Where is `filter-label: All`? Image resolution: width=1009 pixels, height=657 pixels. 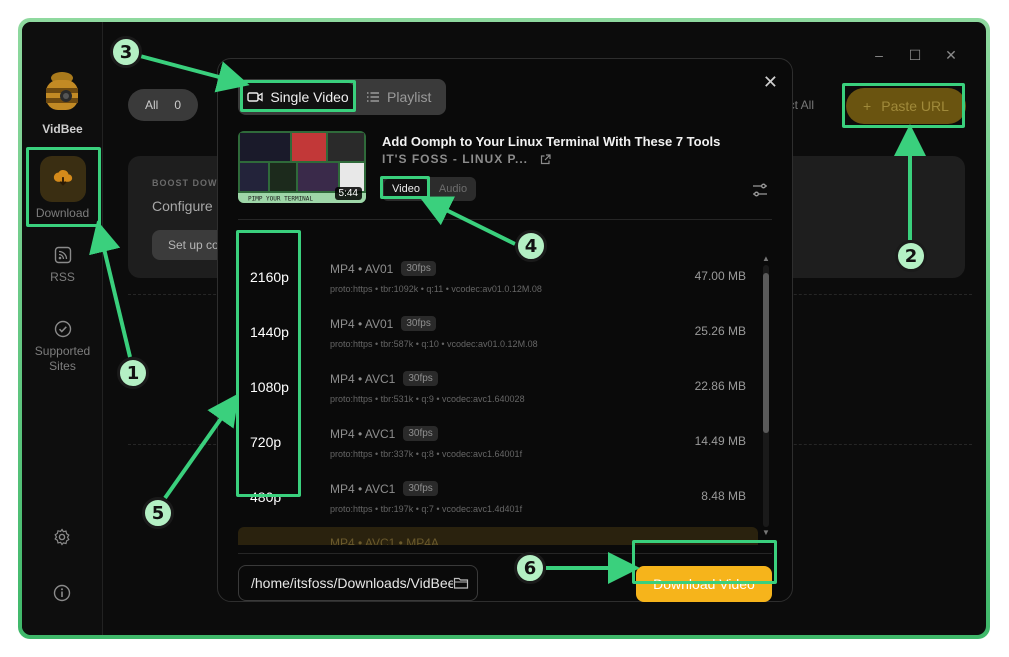 filter-label: All is located at coordinates (151, 105).